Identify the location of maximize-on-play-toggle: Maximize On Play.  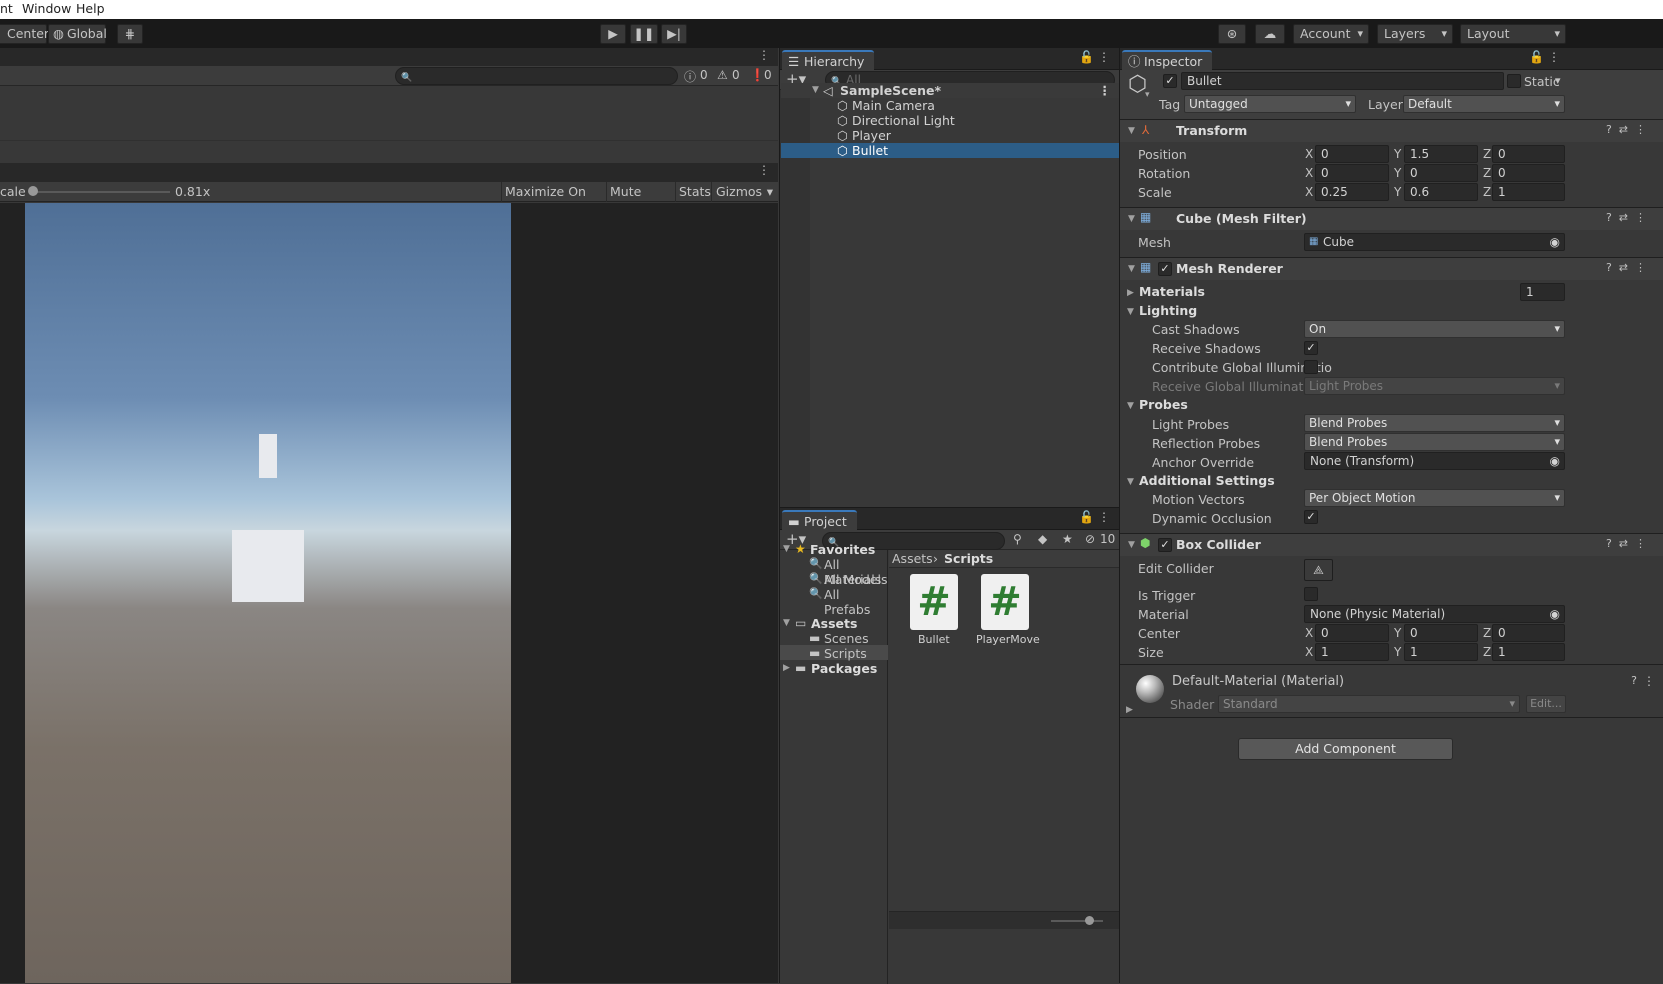
(552, 200).